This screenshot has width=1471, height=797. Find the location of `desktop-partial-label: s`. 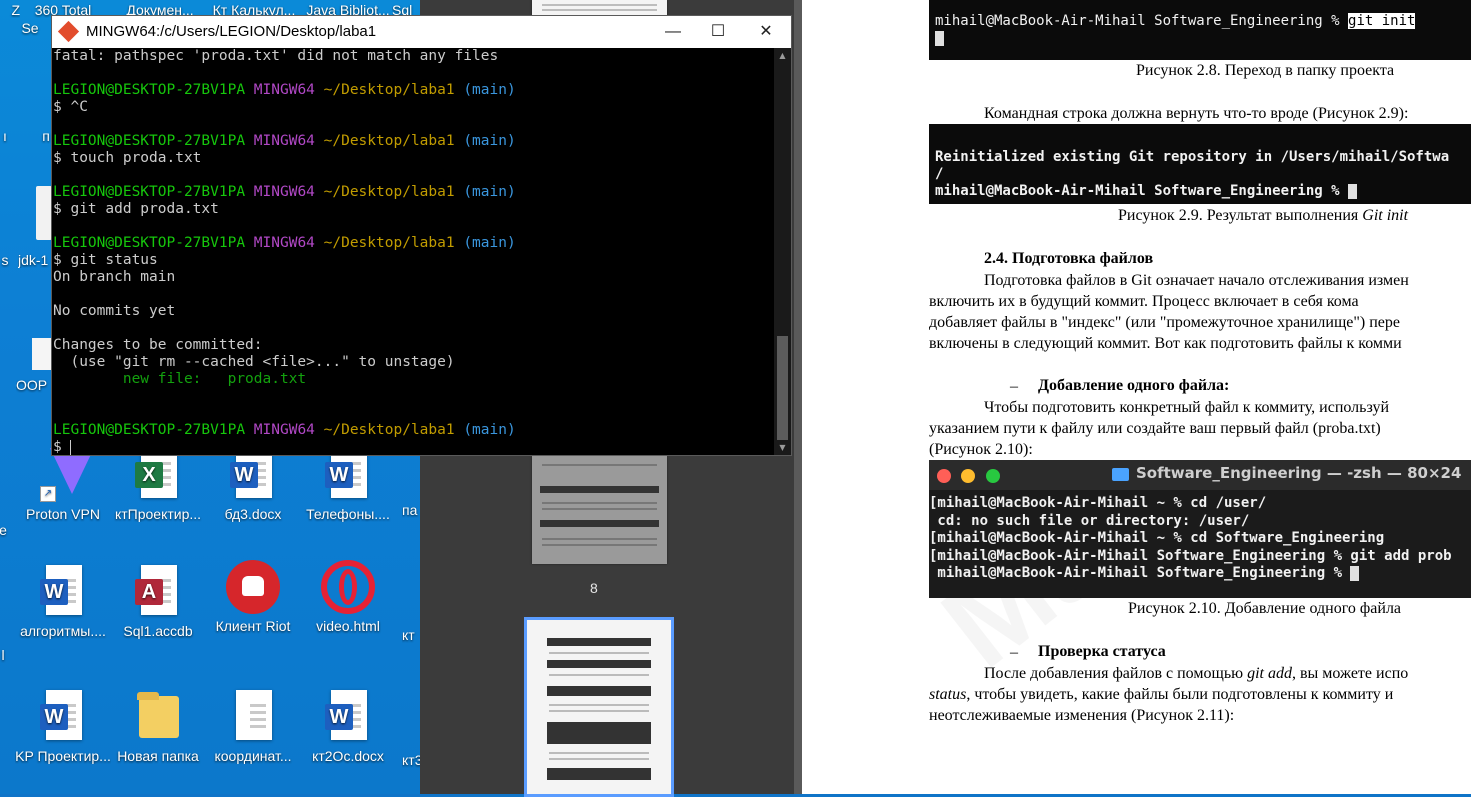

desktop-partial-label: s is located at coordinates (6, 260).